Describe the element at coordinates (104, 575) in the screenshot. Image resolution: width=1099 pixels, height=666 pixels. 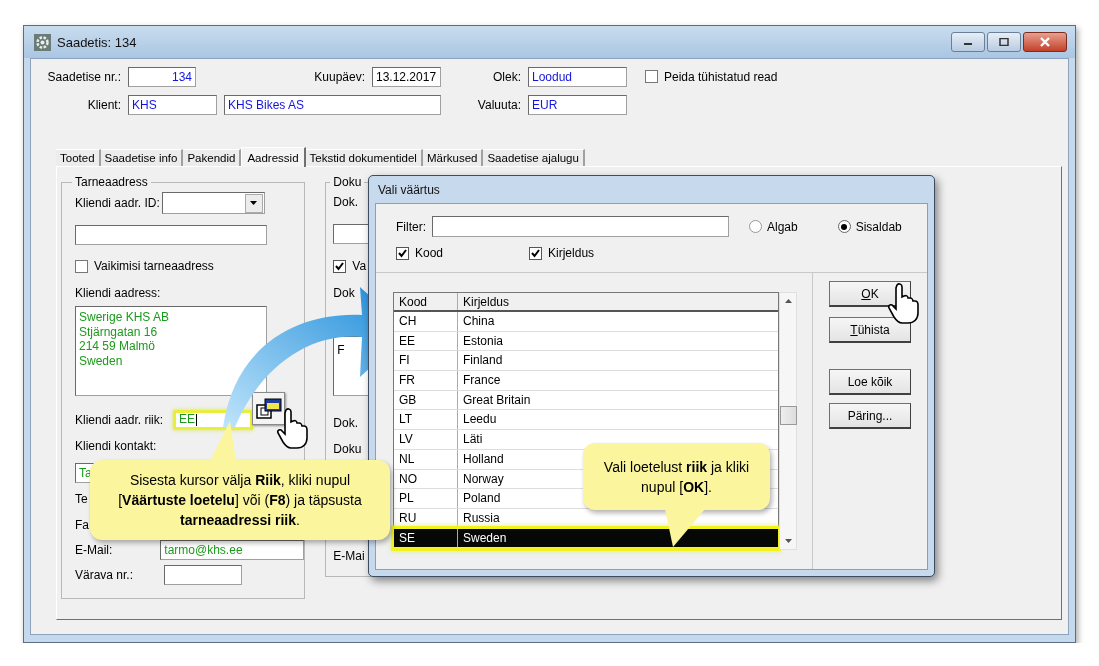
I see `field-label: Värava nr.:` at that location.